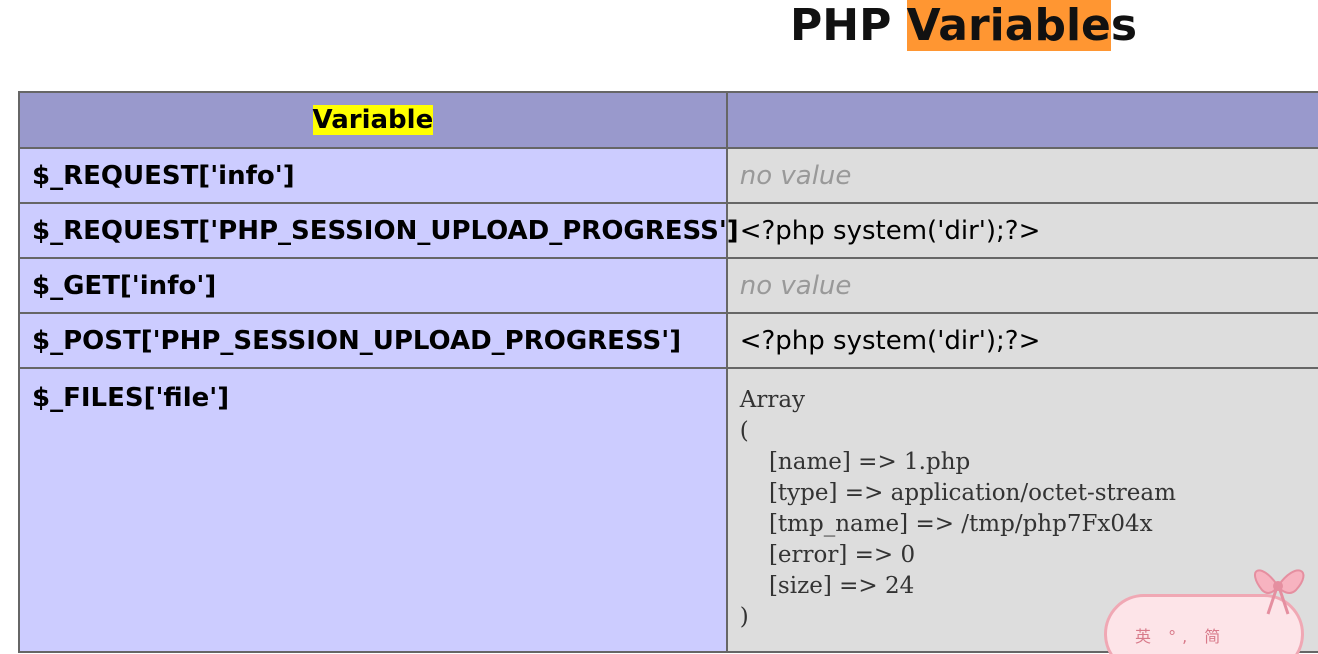  I want to click on table-row: $_GET['info'] no value, so click(668, 285).